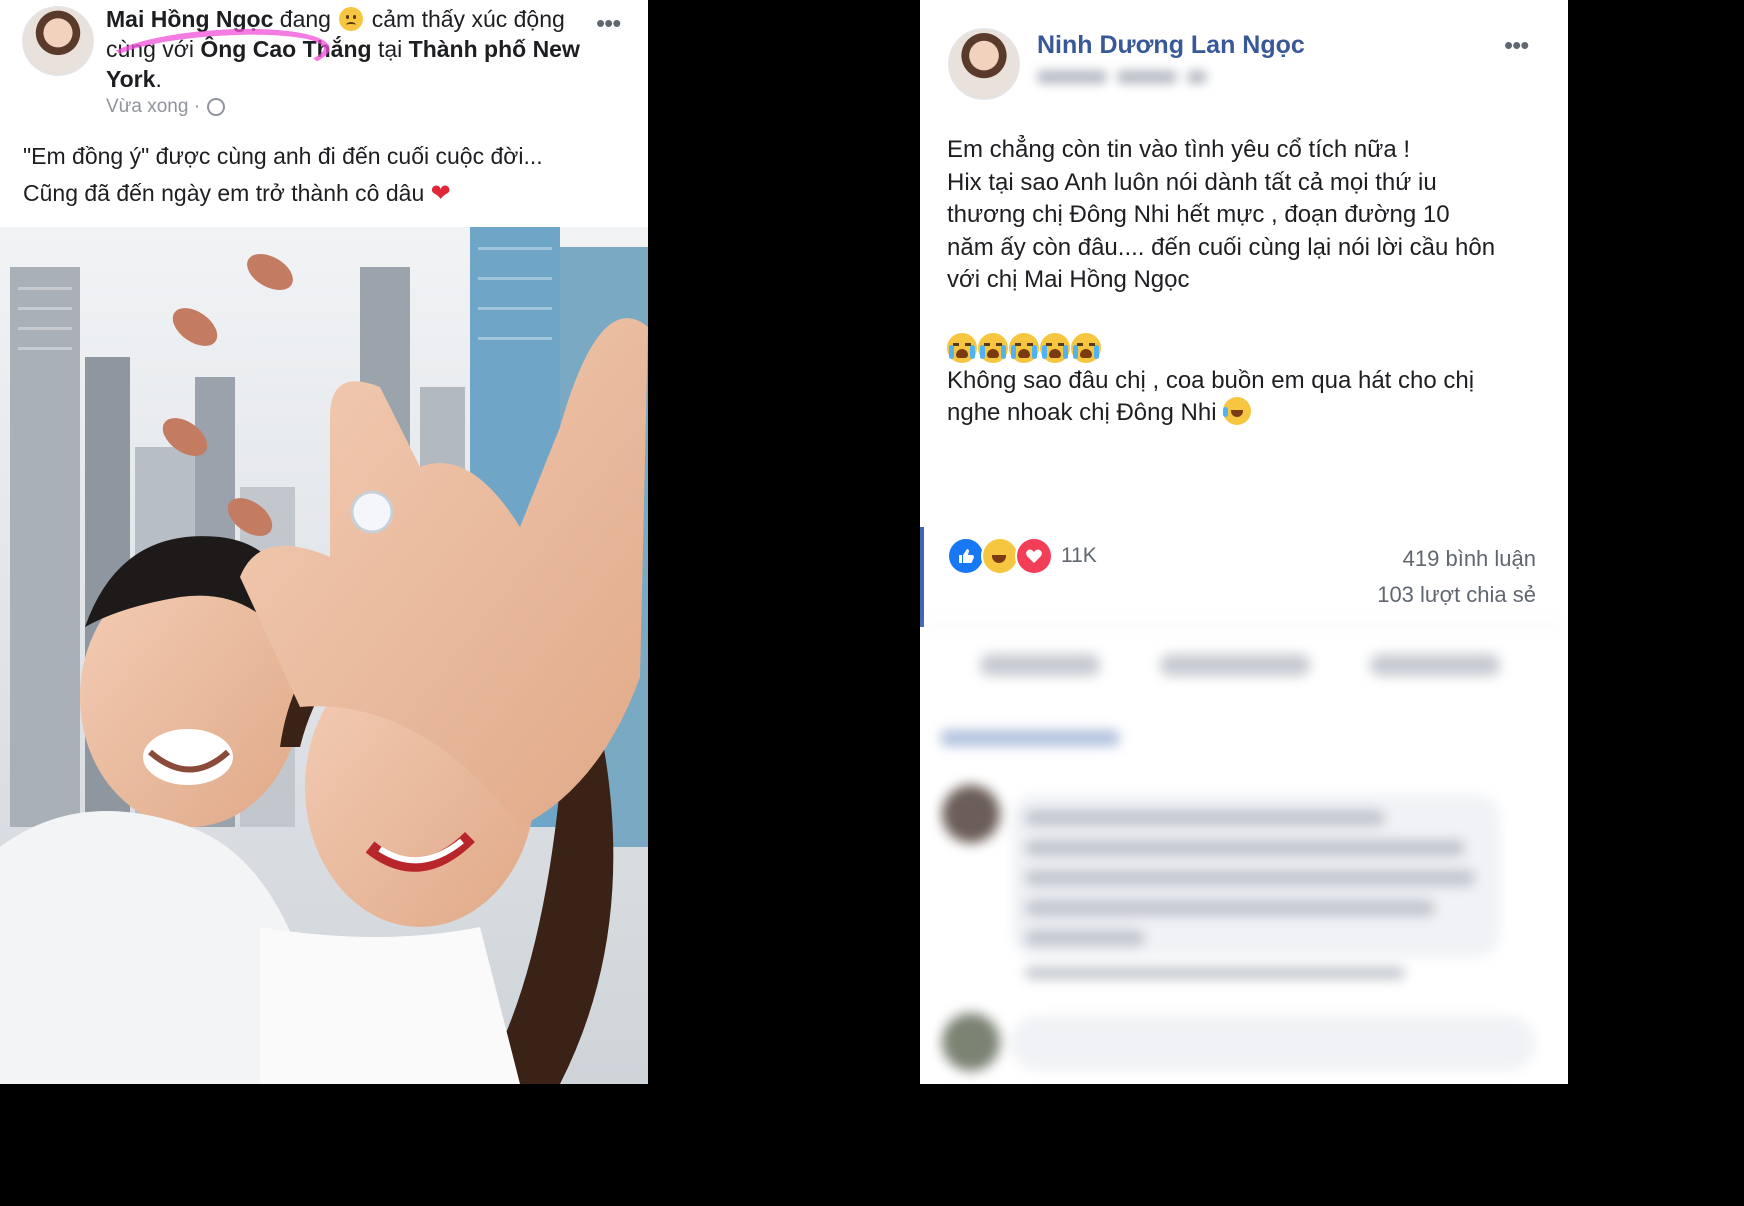 The width and height of the screenshot is (1744, 1206). What do you see at coordinates (1171, 45) in the screenshot?
I see `author-name: Ninh Dương Lan Ngọc` at bounding box center [1171, 45].